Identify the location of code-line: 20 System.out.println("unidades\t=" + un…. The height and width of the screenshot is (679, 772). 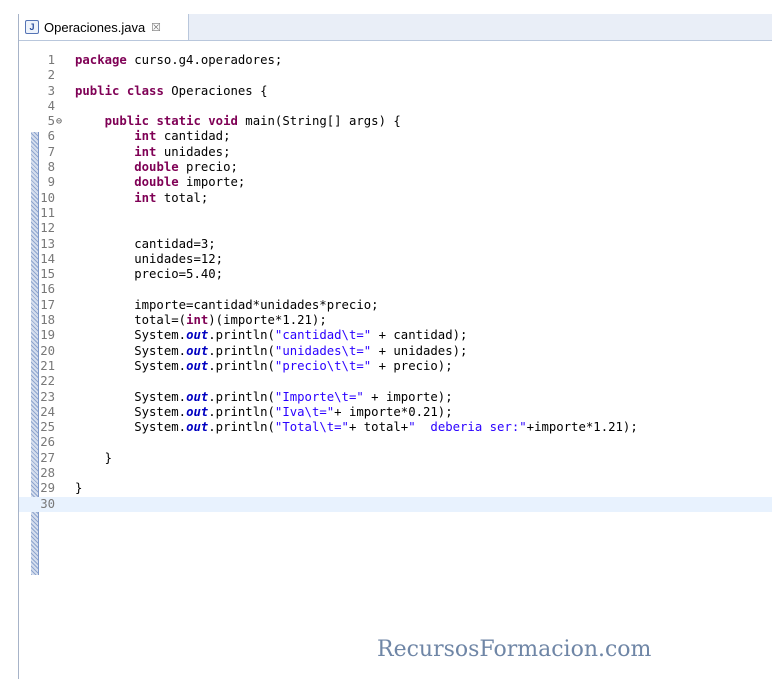
(395, 351).